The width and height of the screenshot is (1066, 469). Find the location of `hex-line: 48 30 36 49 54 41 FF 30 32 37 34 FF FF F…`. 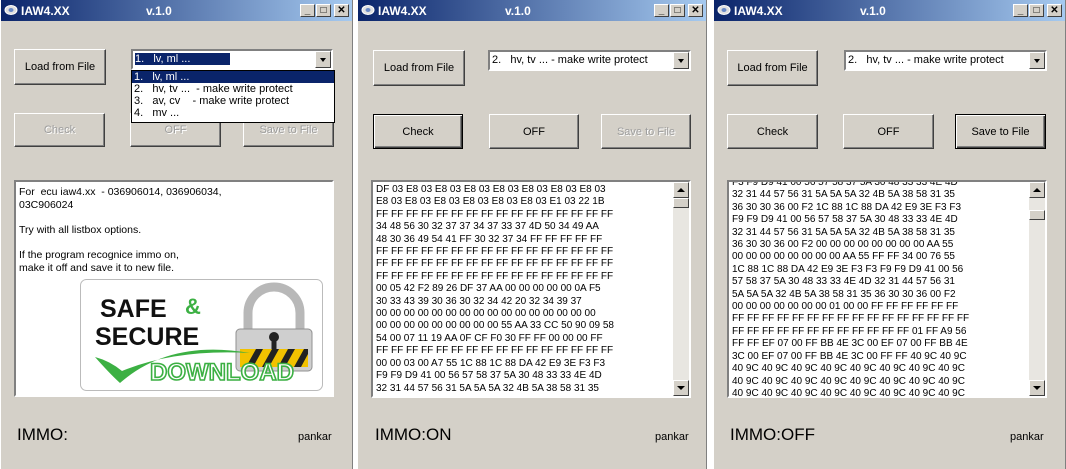

hex-line: 48 30 36 49 54 41 FF 30 32 37 34 FF FF F… is located at coordinates (489, 239).